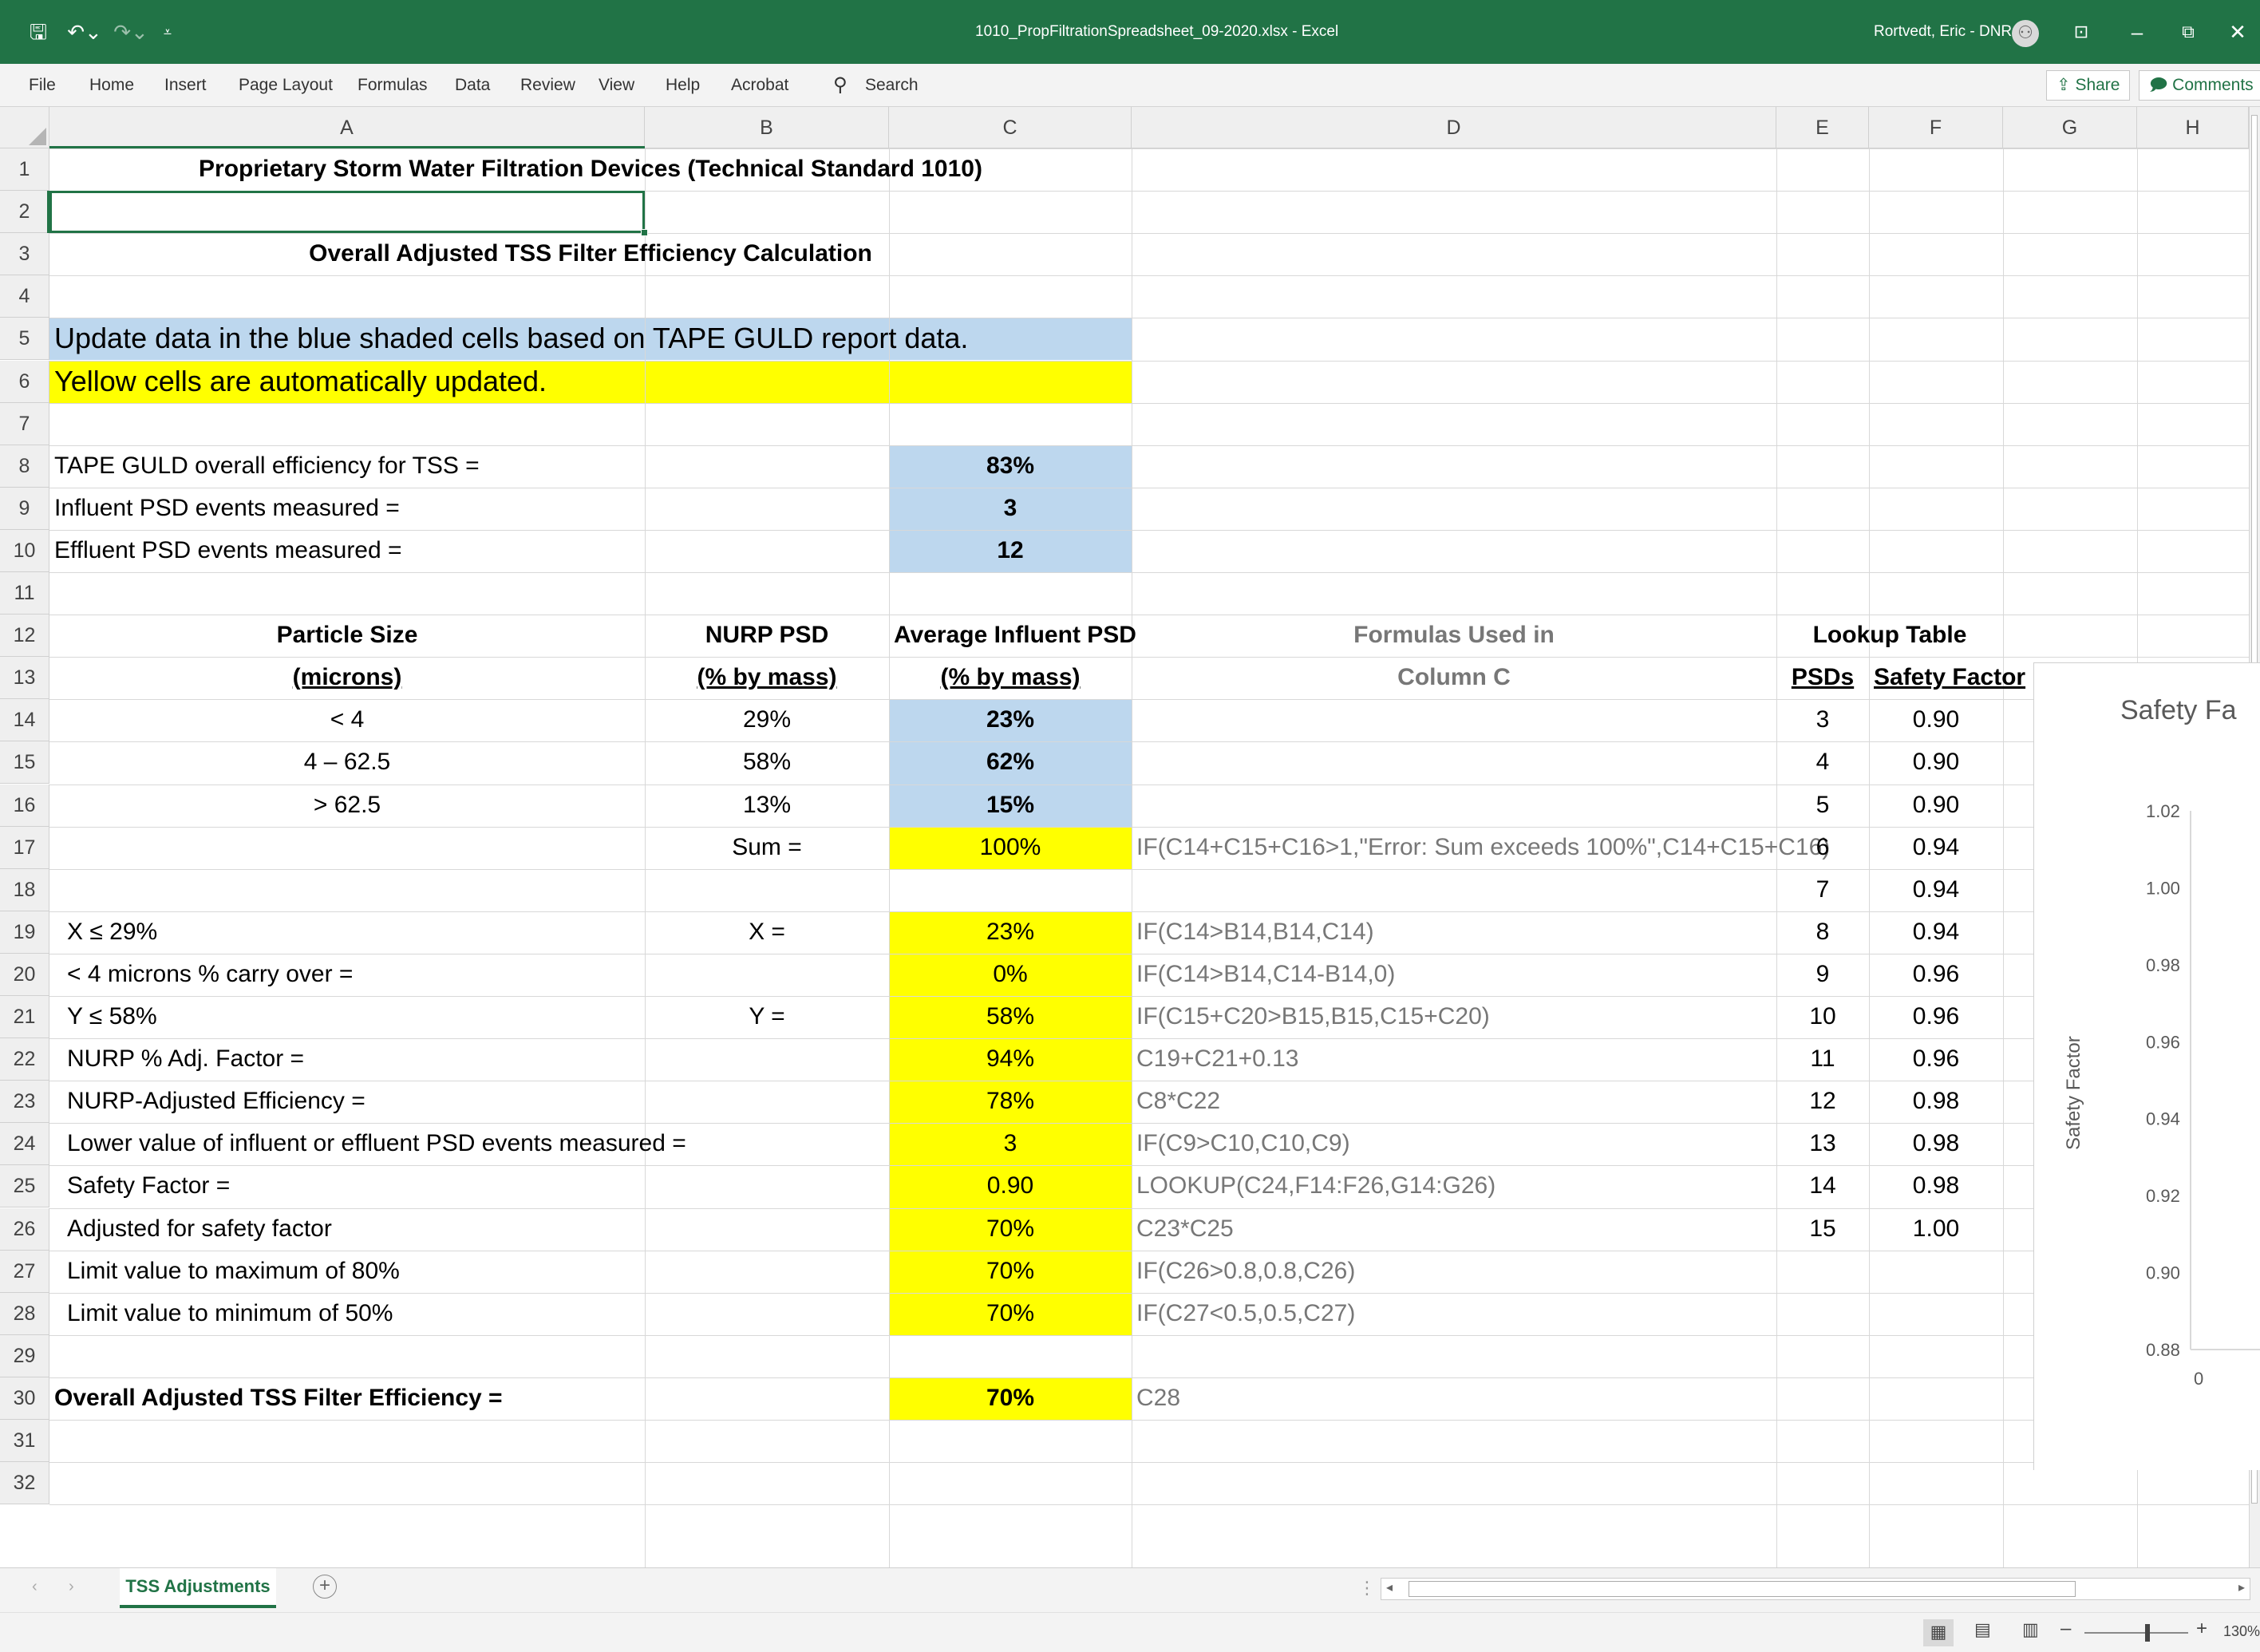 The height and width of the screenshot is (1652, 2260). Describe the element at coordinates (2147, 1633) in the screenshot. I see `zoom-slider-thumb` at that location.